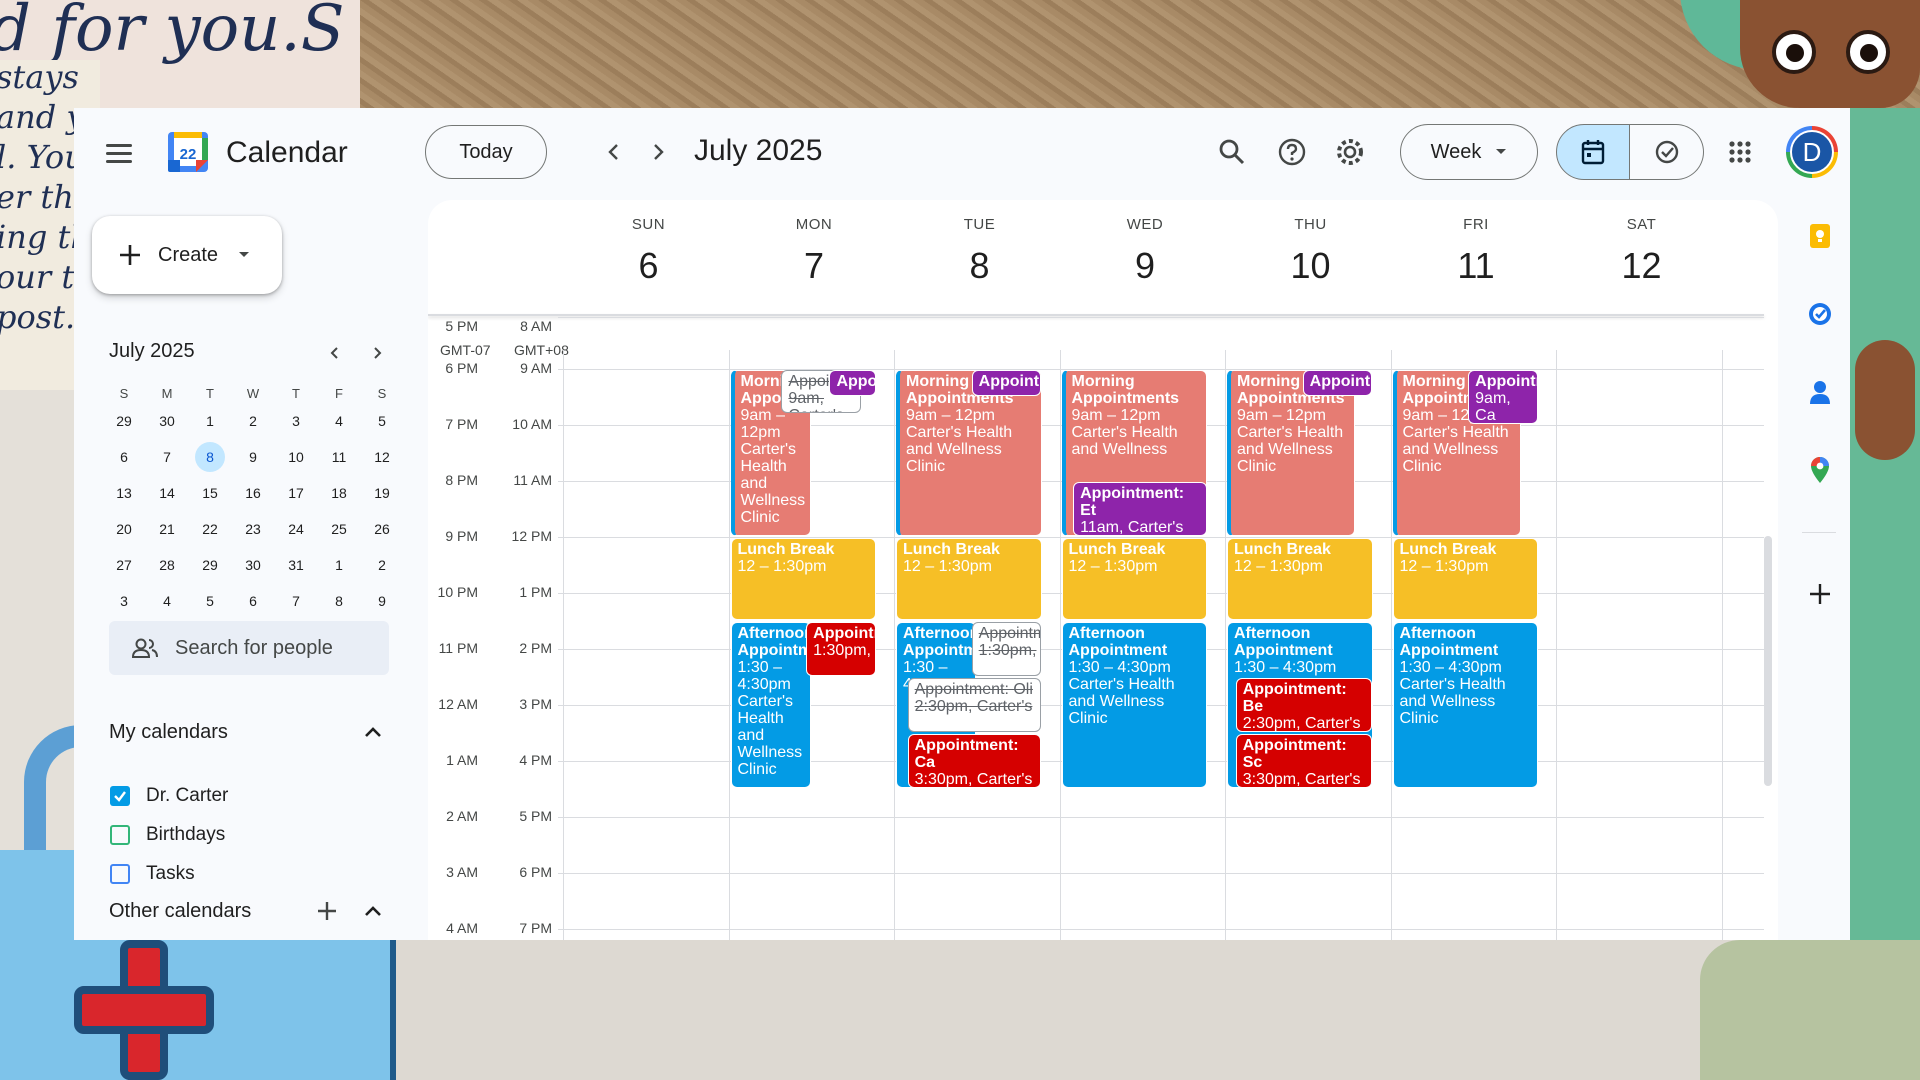 This screenshot has height=1080, width=1920. I want to click on day-number: 9, so click(1145, 266).